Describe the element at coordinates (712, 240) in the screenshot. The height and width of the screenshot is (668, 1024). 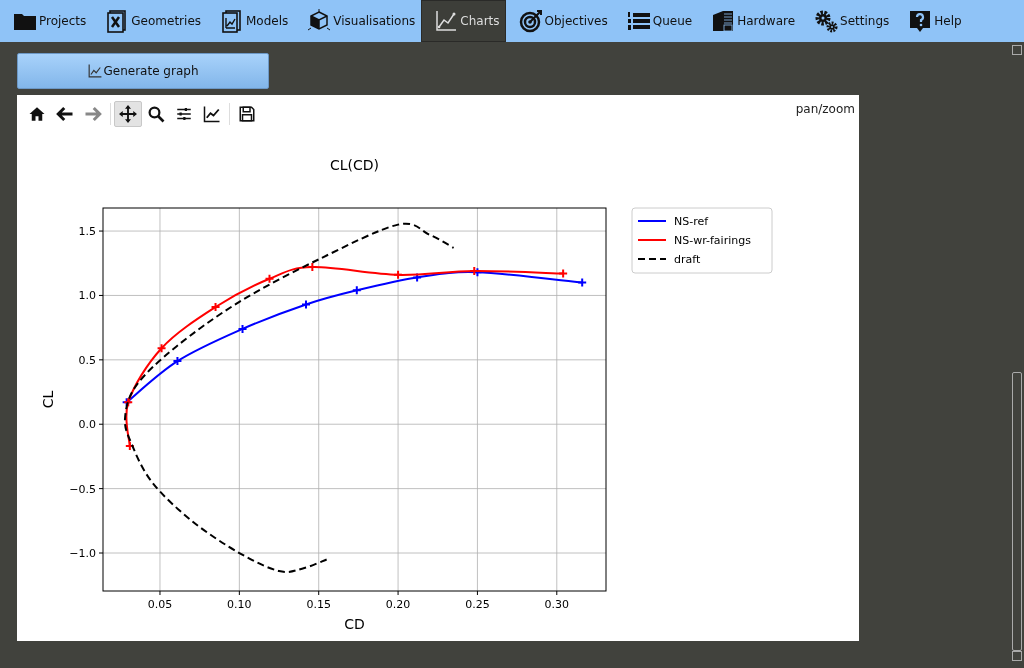
I see `legend-label: NS-wr-fairings` at that location.